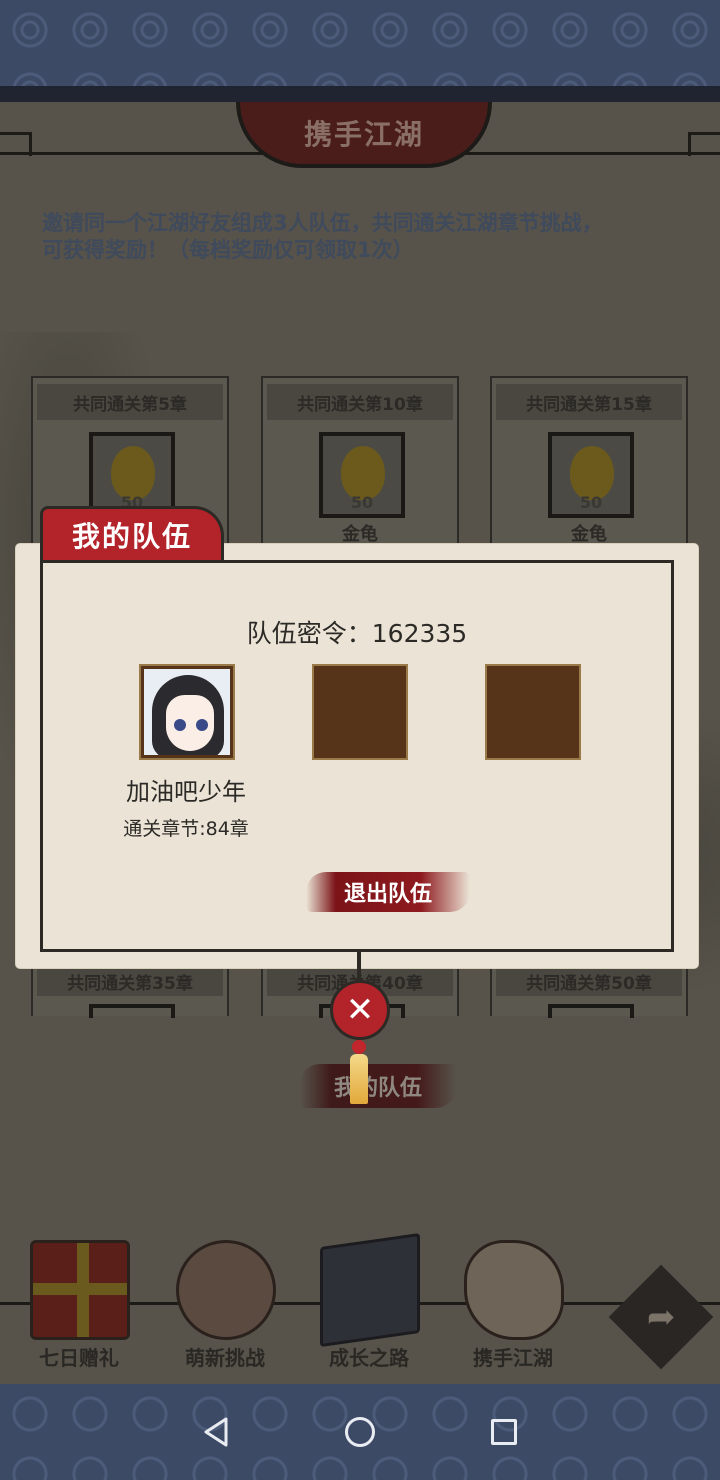 The width and height of the screenshot is (720, 1480). I want to click on close-dialog-button: ✕, so click(360, 1010).